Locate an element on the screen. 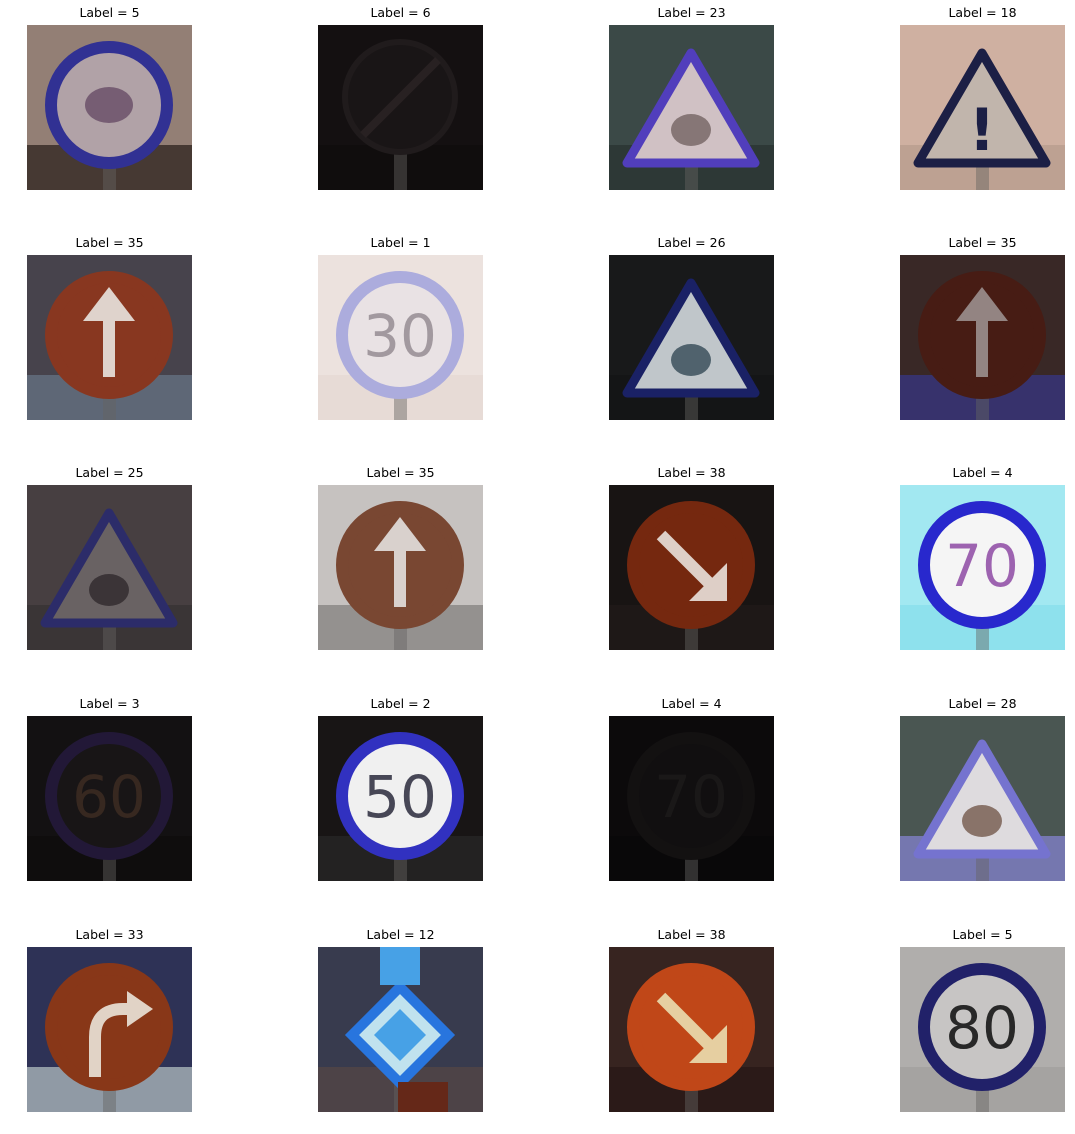 This screenshot has height=1134, width=1075. image-label: Label = 33 is located at coordinates (109, 934).